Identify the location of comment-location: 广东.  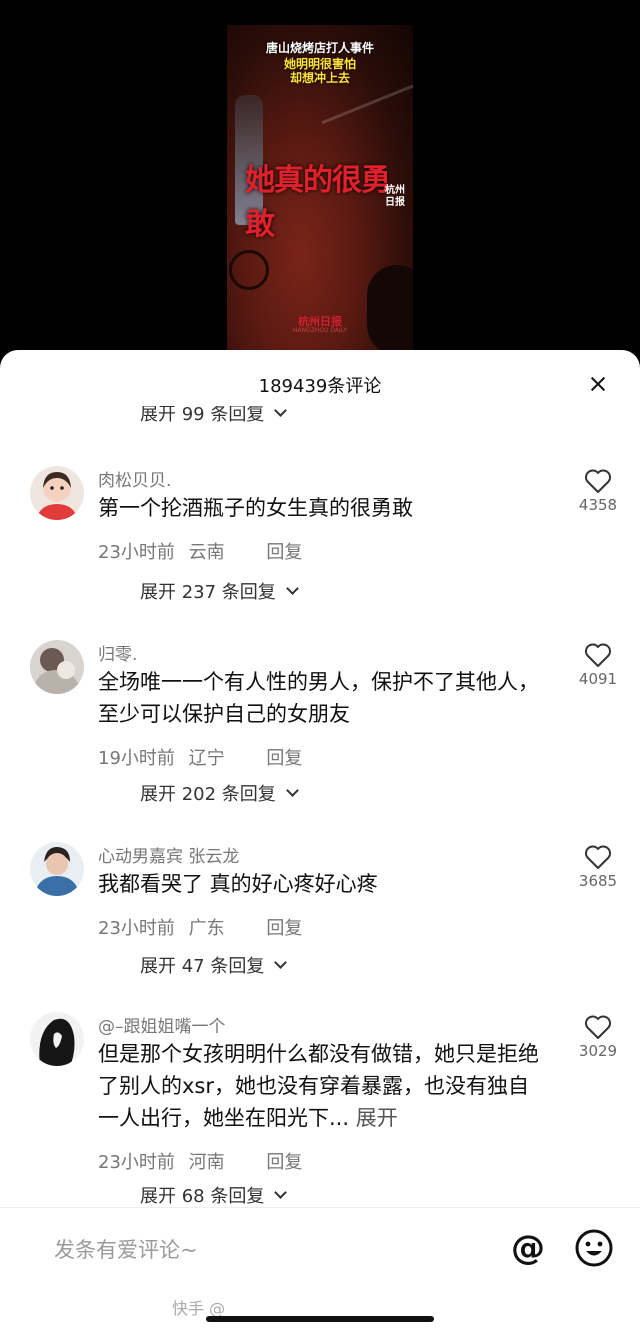
(206, 928).